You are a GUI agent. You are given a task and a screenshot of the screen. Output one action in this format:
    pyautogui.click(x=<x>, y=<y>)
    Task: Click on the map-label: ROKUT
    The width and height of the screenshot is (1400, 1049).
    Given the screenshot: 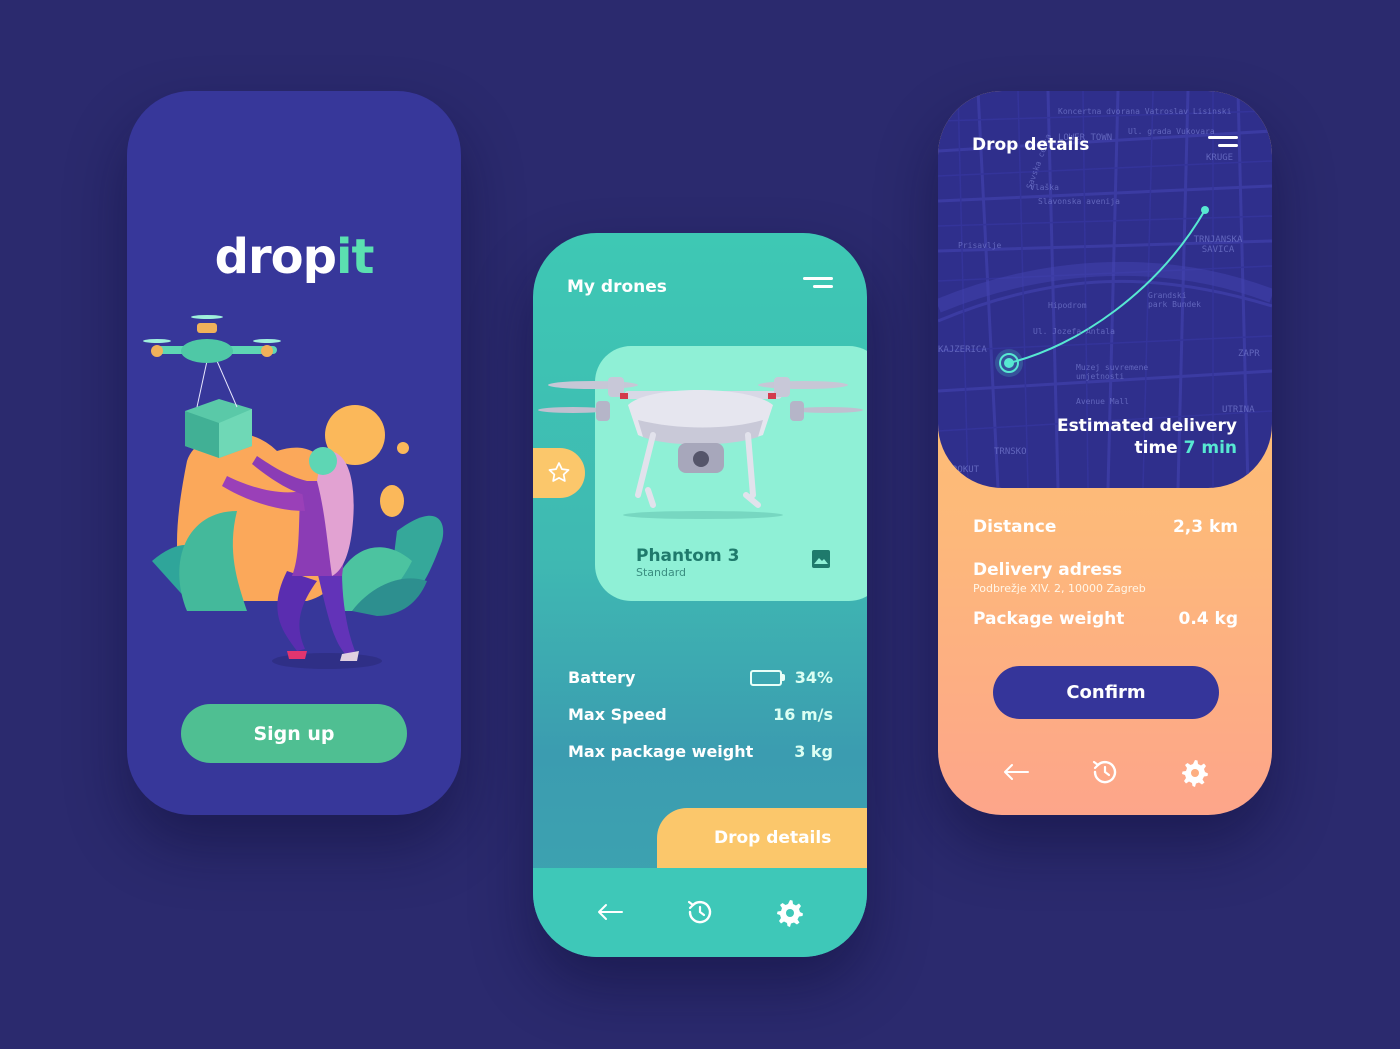 What is the action you would take?
    pyautogui.click(x=966, y=470)
    